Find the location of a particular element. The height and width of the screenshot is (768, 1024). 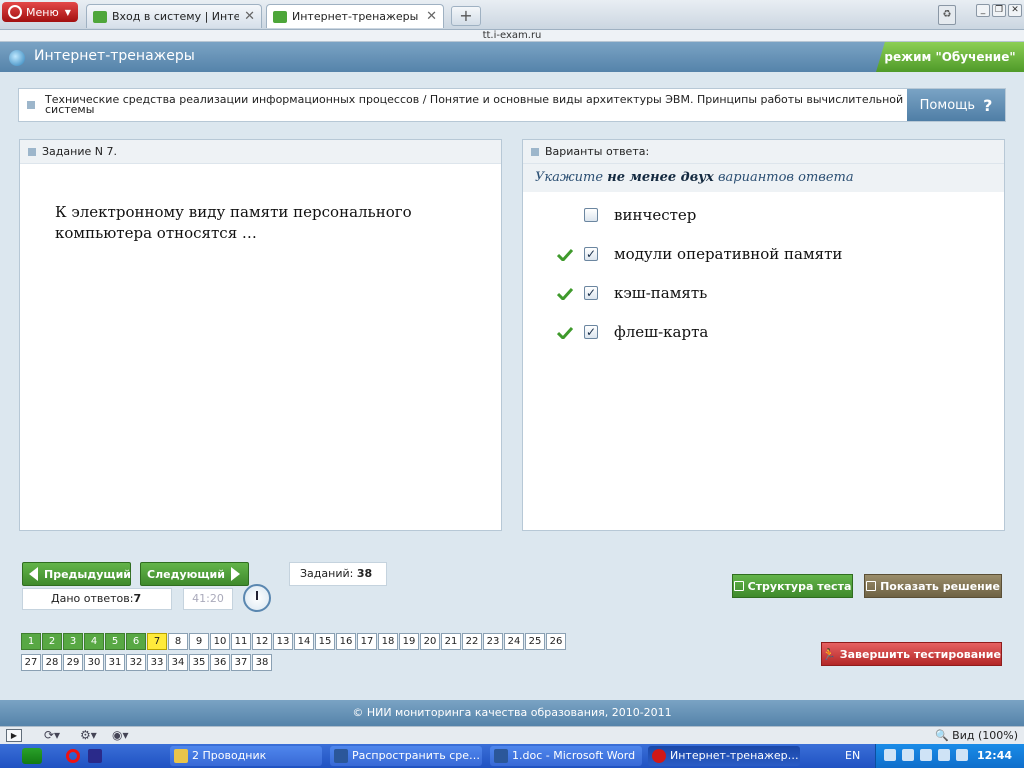

panel-toggle-icon: ▶ is located at coordinates (14, 735).